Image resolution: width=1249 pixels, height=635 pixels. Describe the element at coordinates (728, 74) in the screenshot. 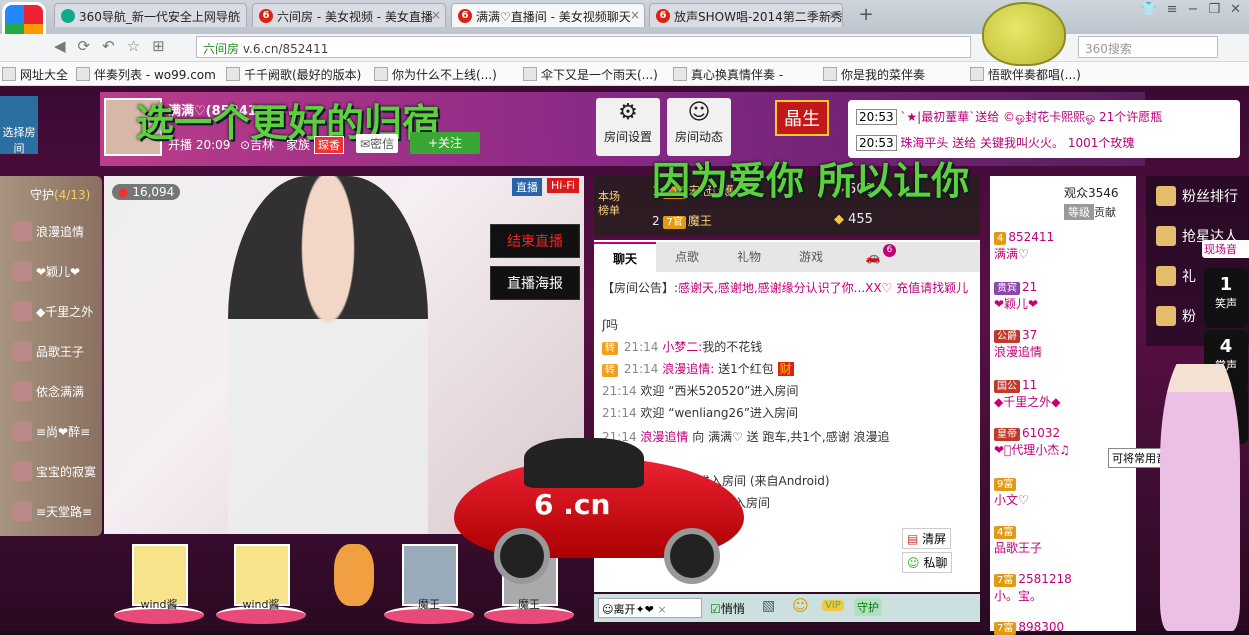

I see `bookmark: 真心换真情伴奏 -` at that location.